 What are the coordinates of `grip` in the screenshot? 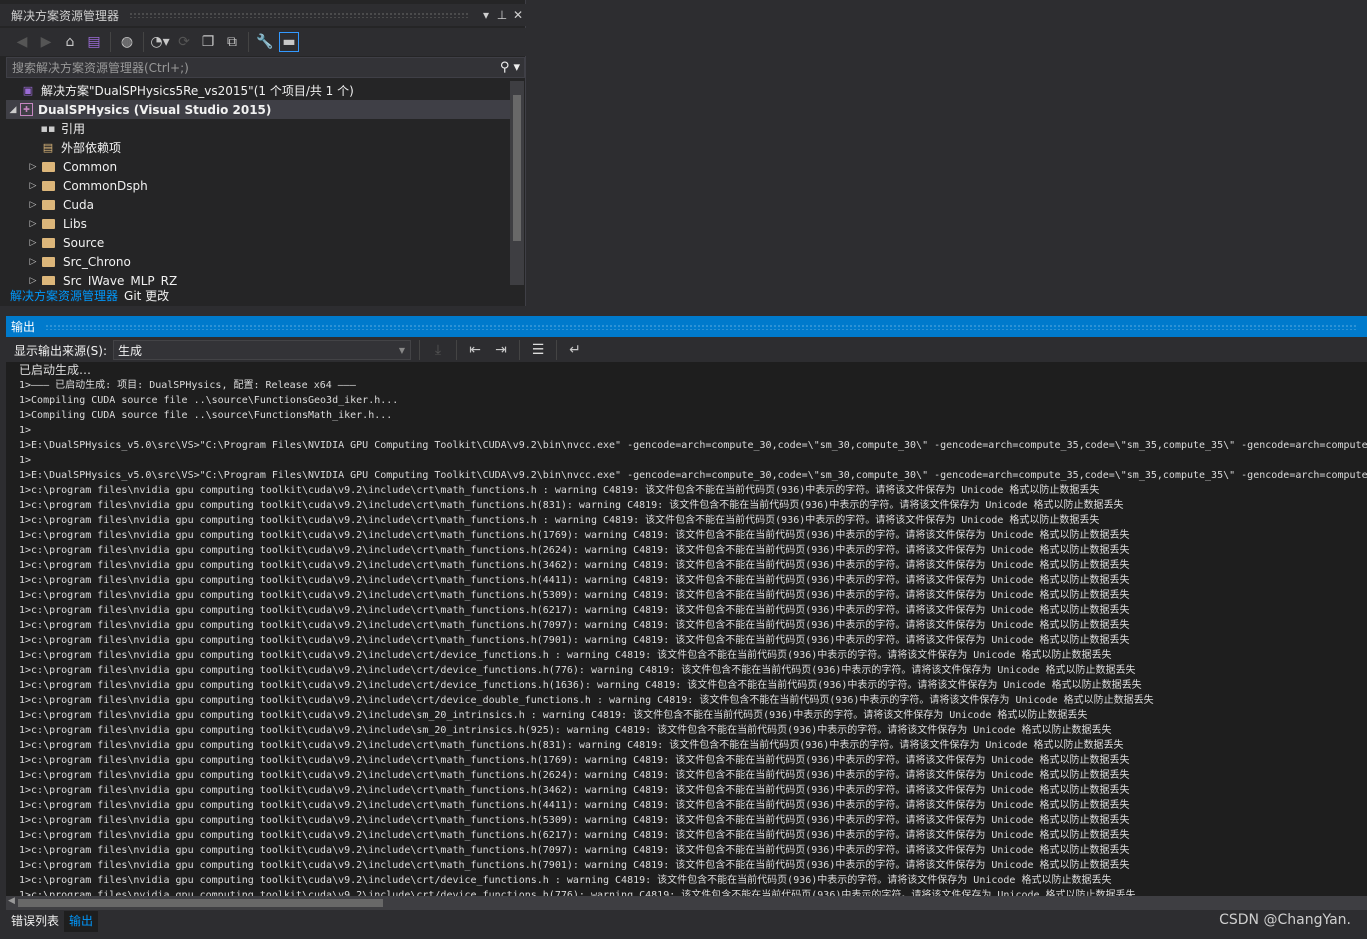 It's located at (298, 15).